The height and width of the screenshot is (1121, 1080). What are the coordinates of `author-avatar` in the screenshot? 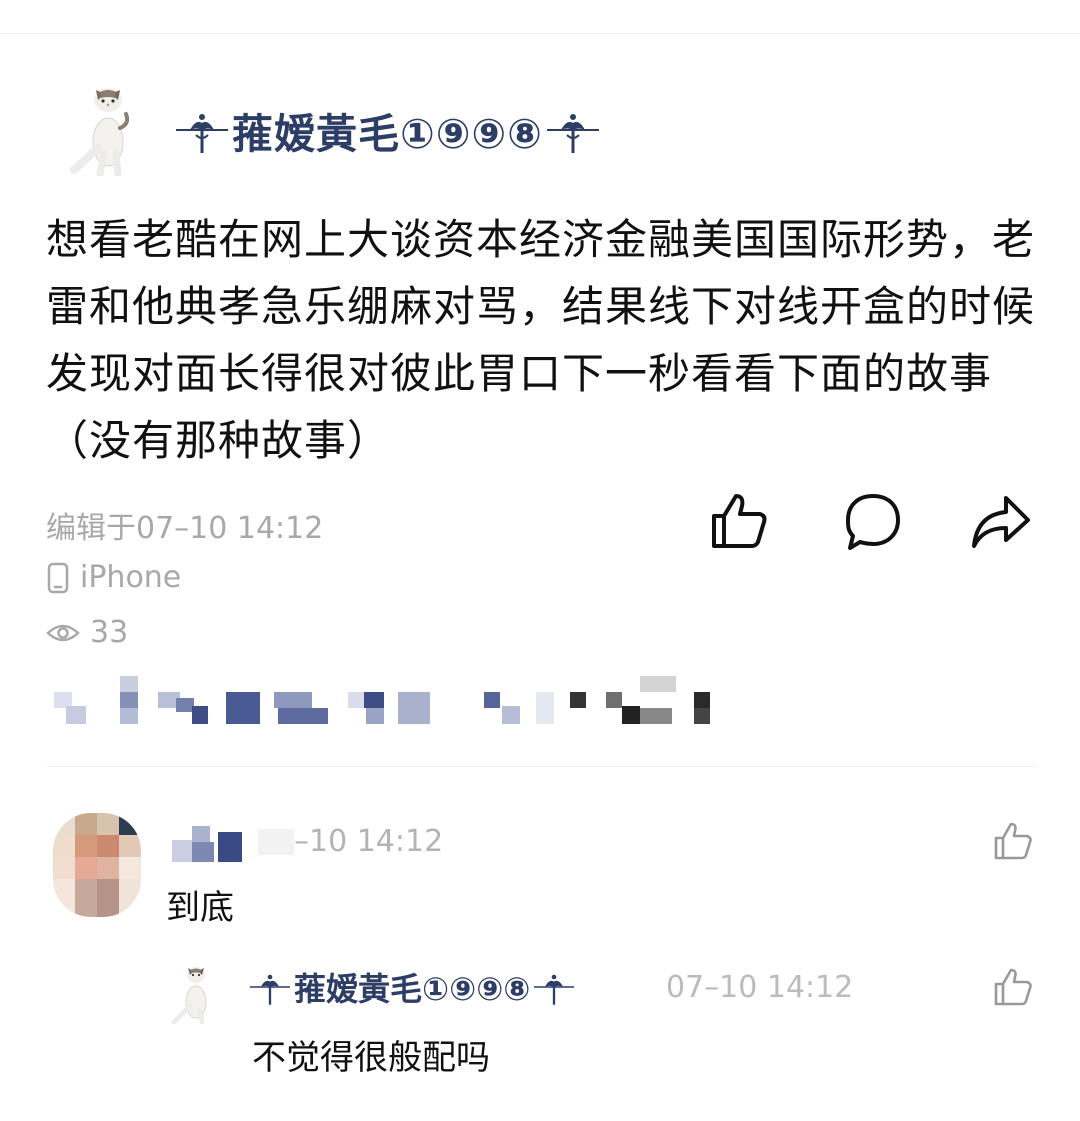 It's located at (101, 130).